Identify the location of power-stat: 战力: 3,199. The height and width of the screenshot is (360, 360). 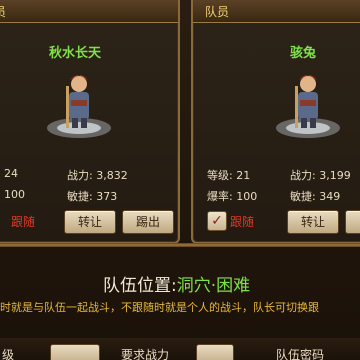
(320, 175).